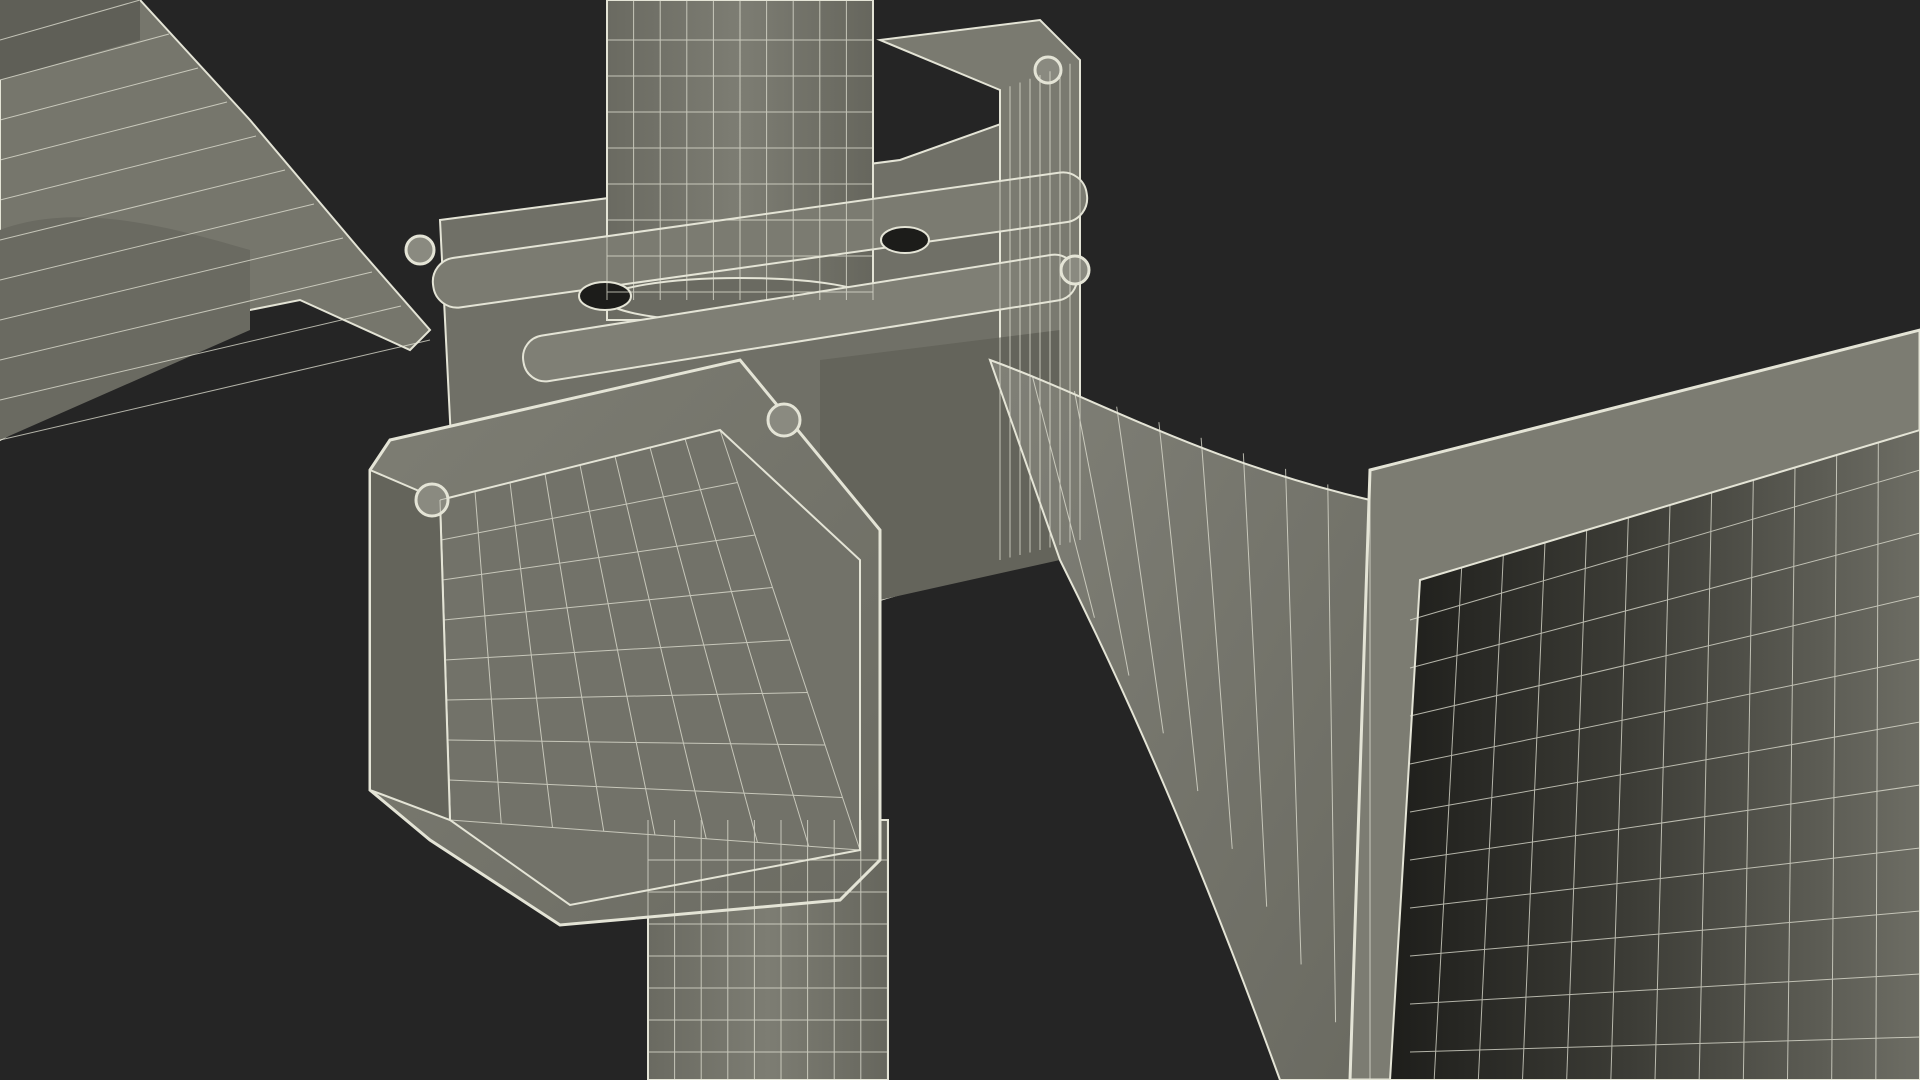  I want to click on right-horn-neck, so click(1179, 719).